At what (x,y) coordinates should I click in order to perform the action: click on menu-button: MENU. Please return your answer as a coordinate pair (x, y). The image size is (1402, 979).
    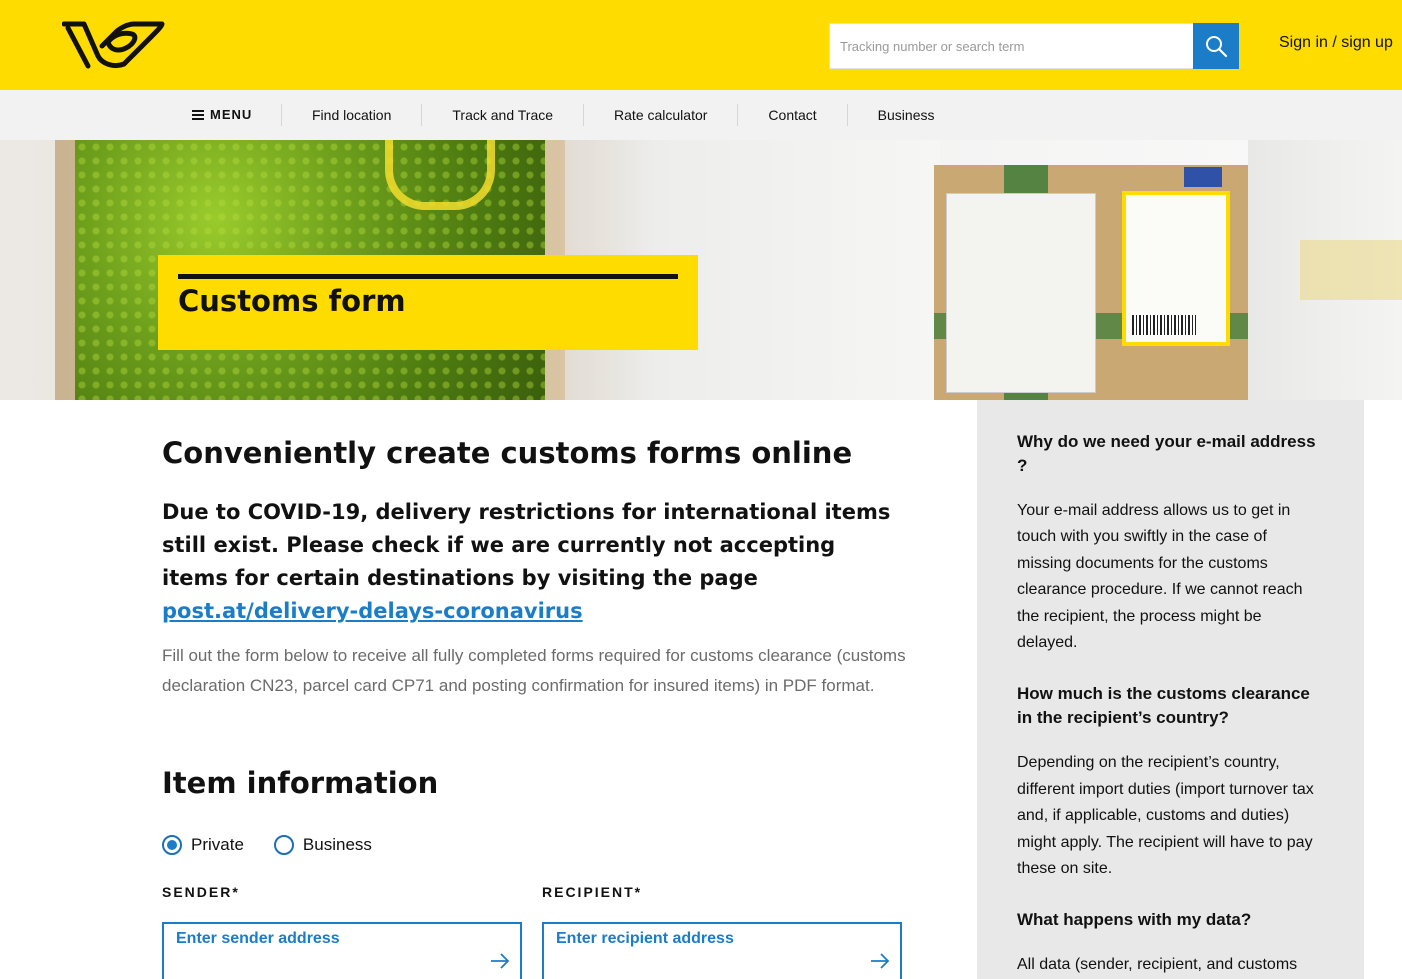
    Looking at the image, I should click on (222, 114).